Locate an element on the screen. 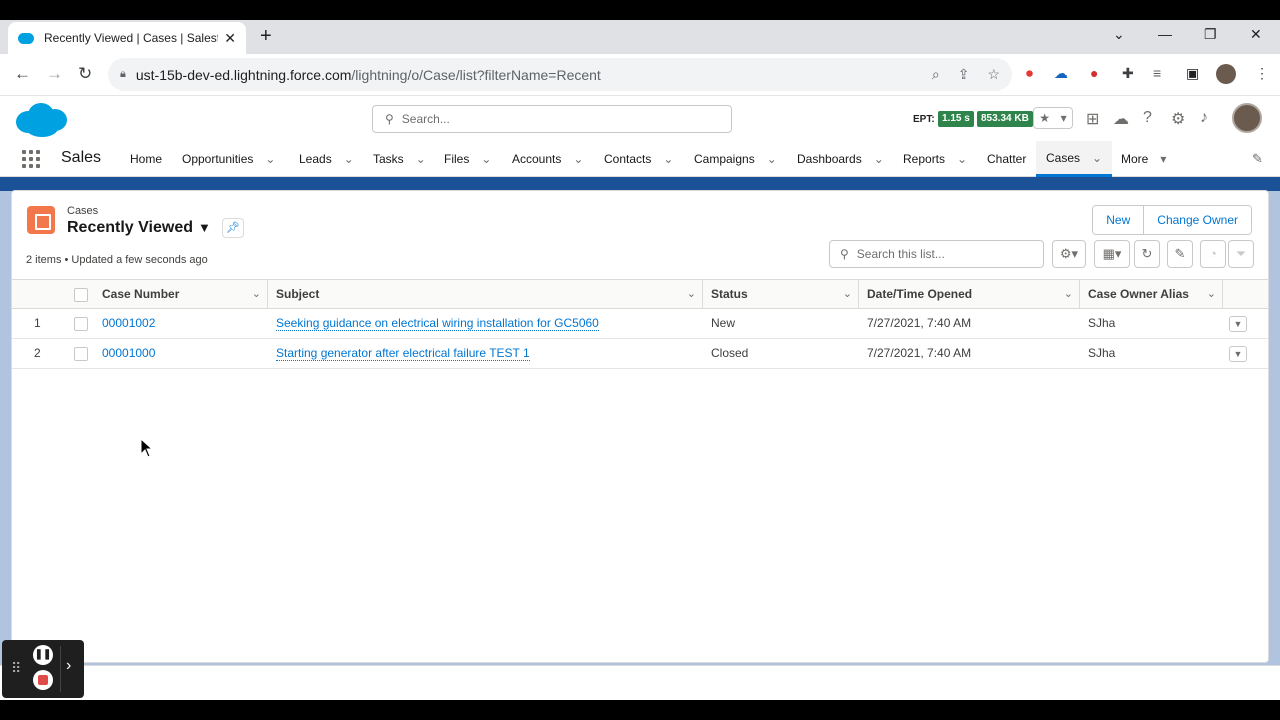 Image resolution: width=1280 pixels, height=720 pixels. caret-down-icon: ▾ is located at coordinates (1163, 159).